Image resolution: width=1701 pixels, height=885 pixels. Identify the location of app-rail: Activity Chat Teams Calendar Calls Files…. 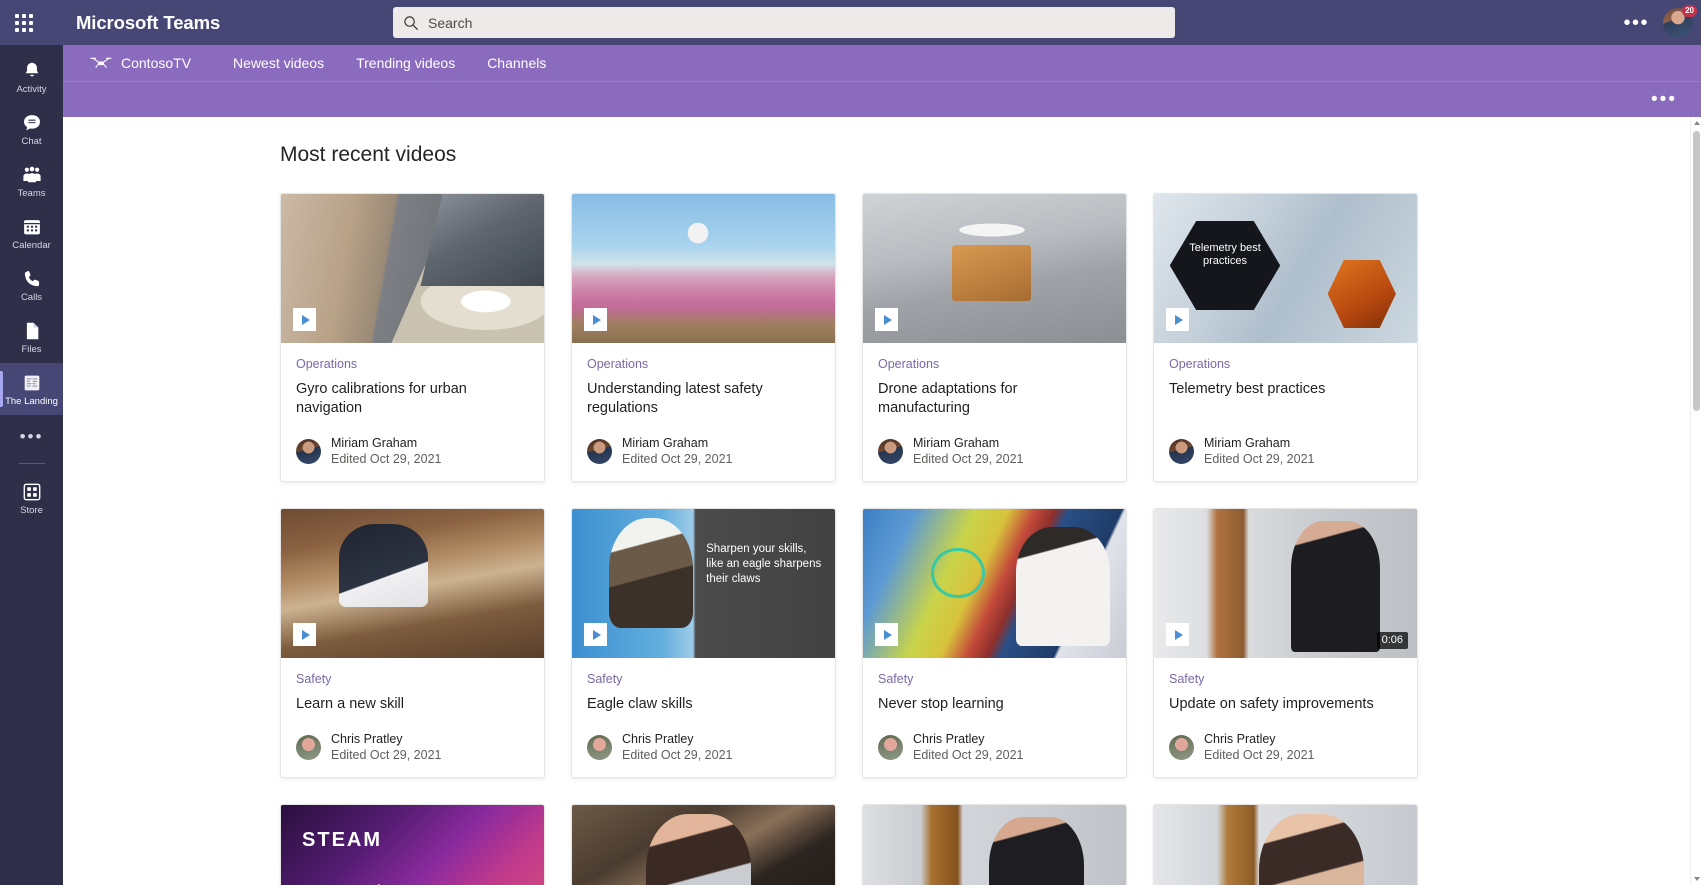
(31, 465).